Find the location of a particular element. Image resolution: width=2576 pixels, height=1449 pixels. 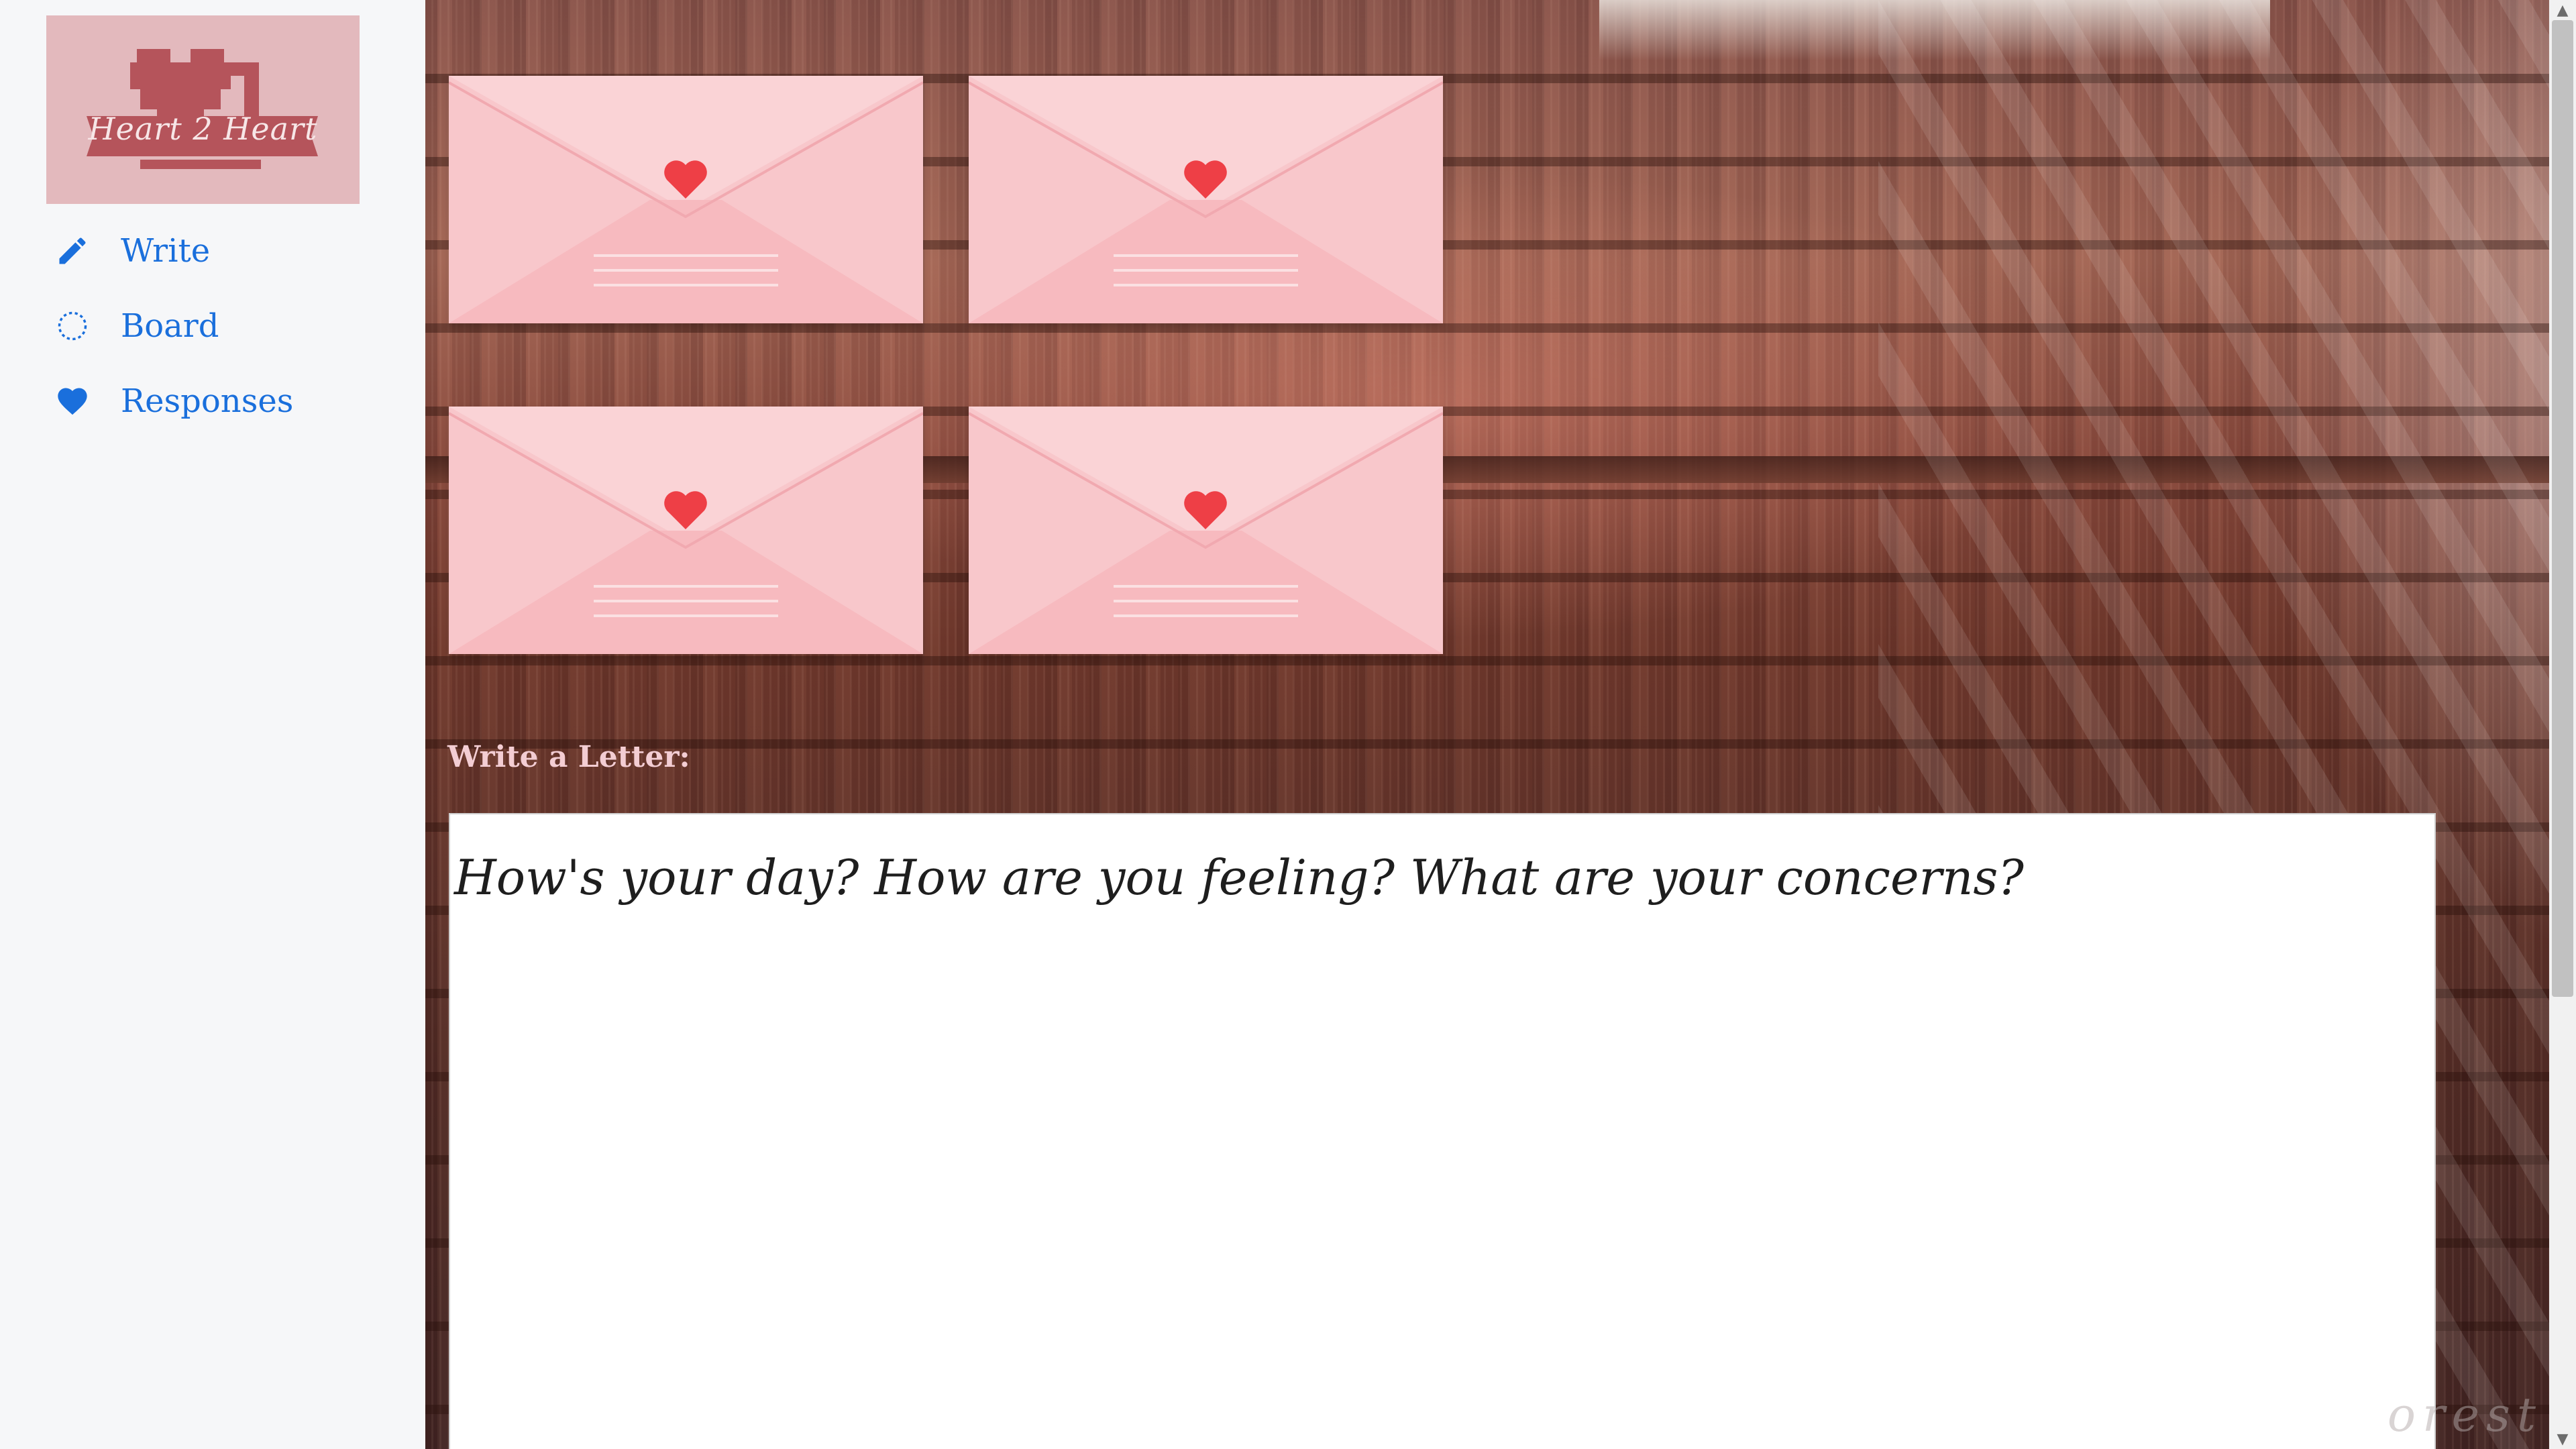

heart-logo-icon is located at coordinates (202, 109).